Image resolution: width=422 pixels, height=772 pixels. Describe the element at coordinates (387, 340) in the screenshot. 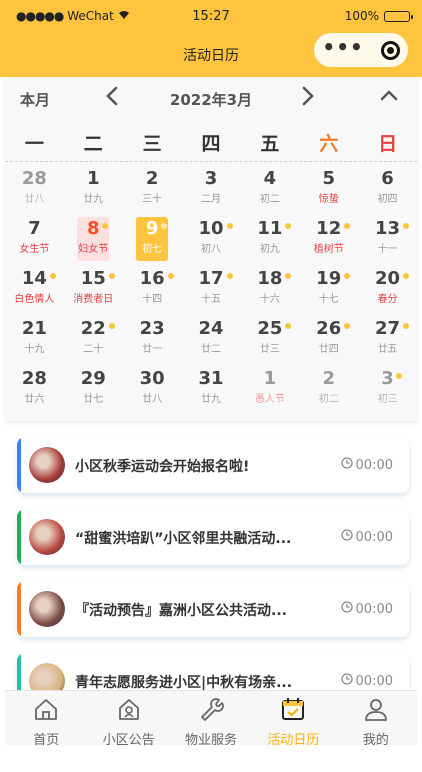

I see `day-cell: 27 廿五` at that location.